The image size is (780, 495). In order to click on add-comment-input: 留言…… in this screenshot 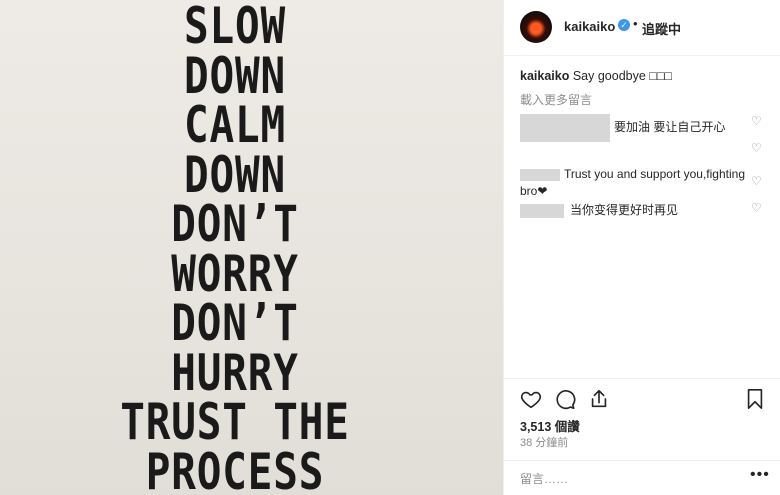, I will do `click(544, 478)`.